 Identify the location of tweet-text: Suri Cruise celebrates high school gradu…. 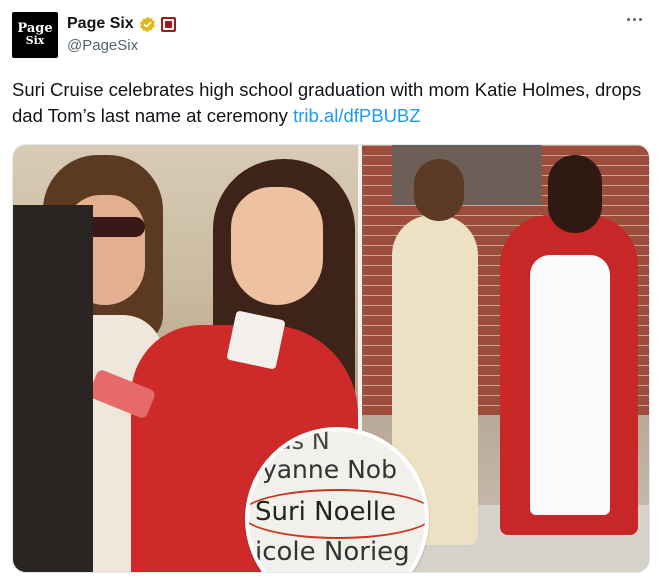
(327, 103).